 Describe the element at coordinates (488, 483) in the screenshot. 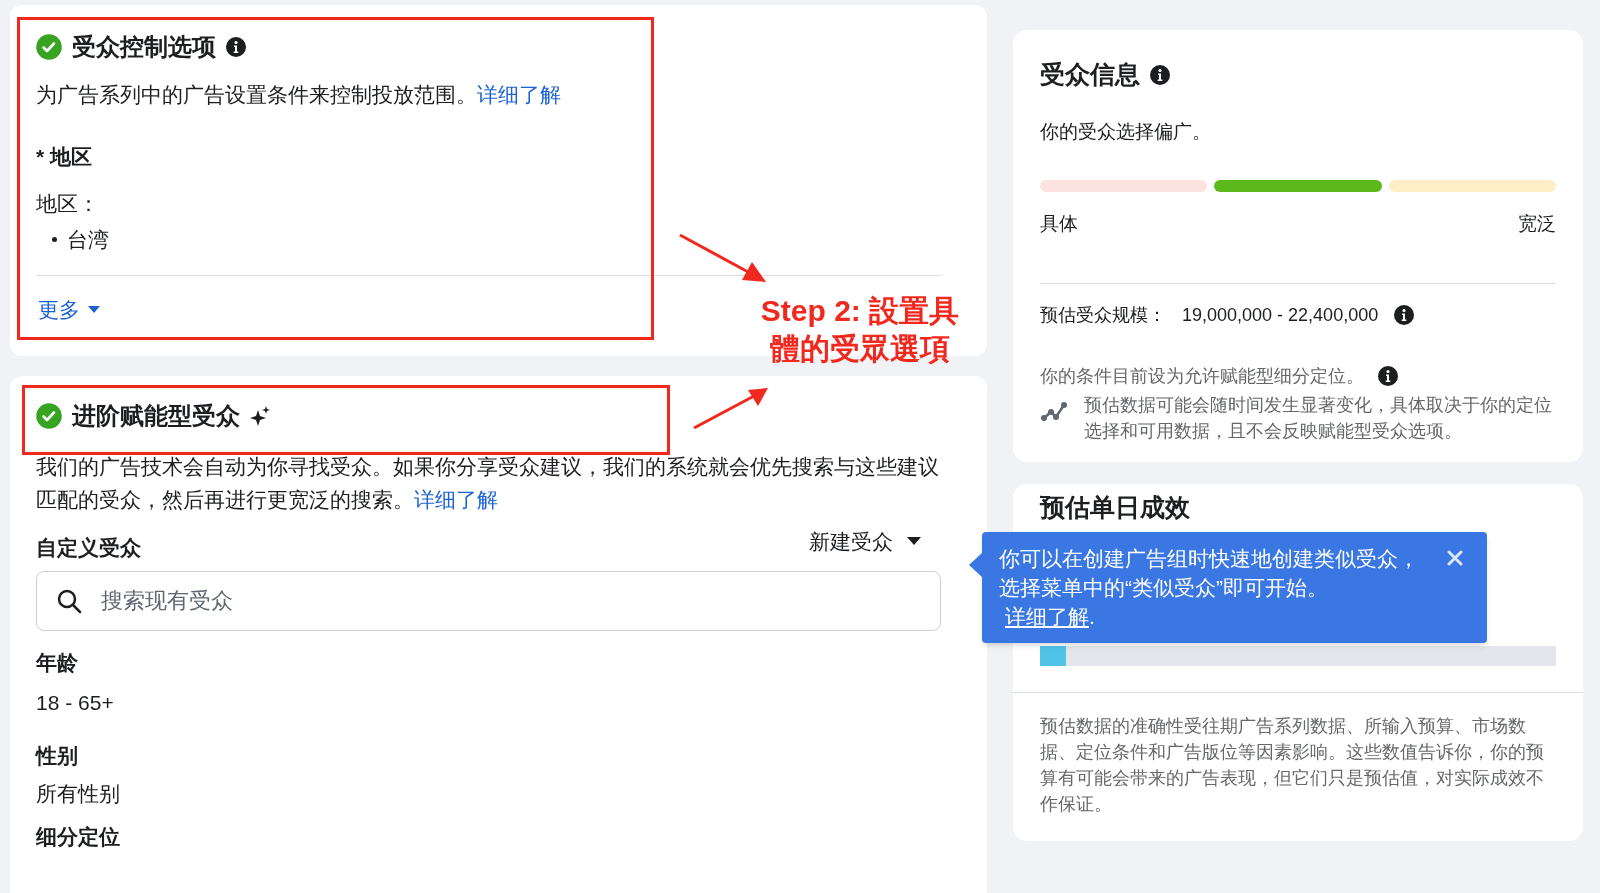

I see `description: 我们的广告技术会自动为你寻找受众。如果你分享受众建议，我们的系统就会优先搜索与这些建议匹配的受众，然后再进行更宽泛的搜索。详细了解` at that location.